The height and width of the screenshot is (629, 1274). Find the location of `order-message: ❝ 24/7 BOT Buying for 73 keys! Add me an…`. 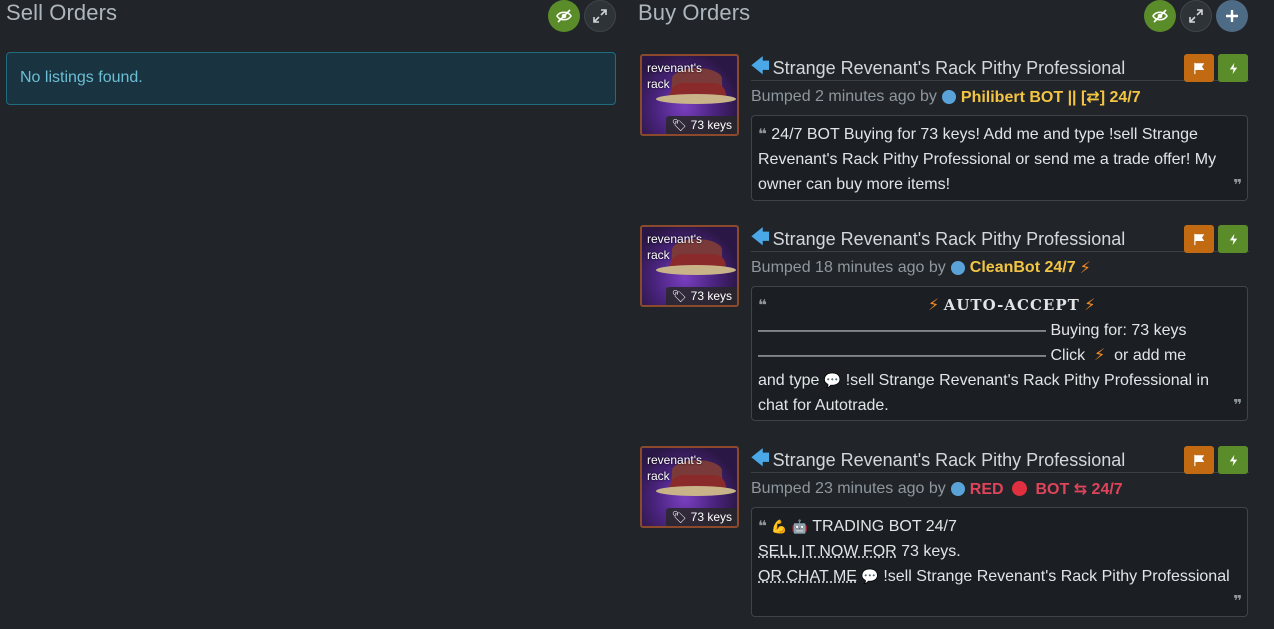

order-message: ❝ 24/7 BOT Buying for 73 keys! Add me an… is located at coordinates (999, 158).